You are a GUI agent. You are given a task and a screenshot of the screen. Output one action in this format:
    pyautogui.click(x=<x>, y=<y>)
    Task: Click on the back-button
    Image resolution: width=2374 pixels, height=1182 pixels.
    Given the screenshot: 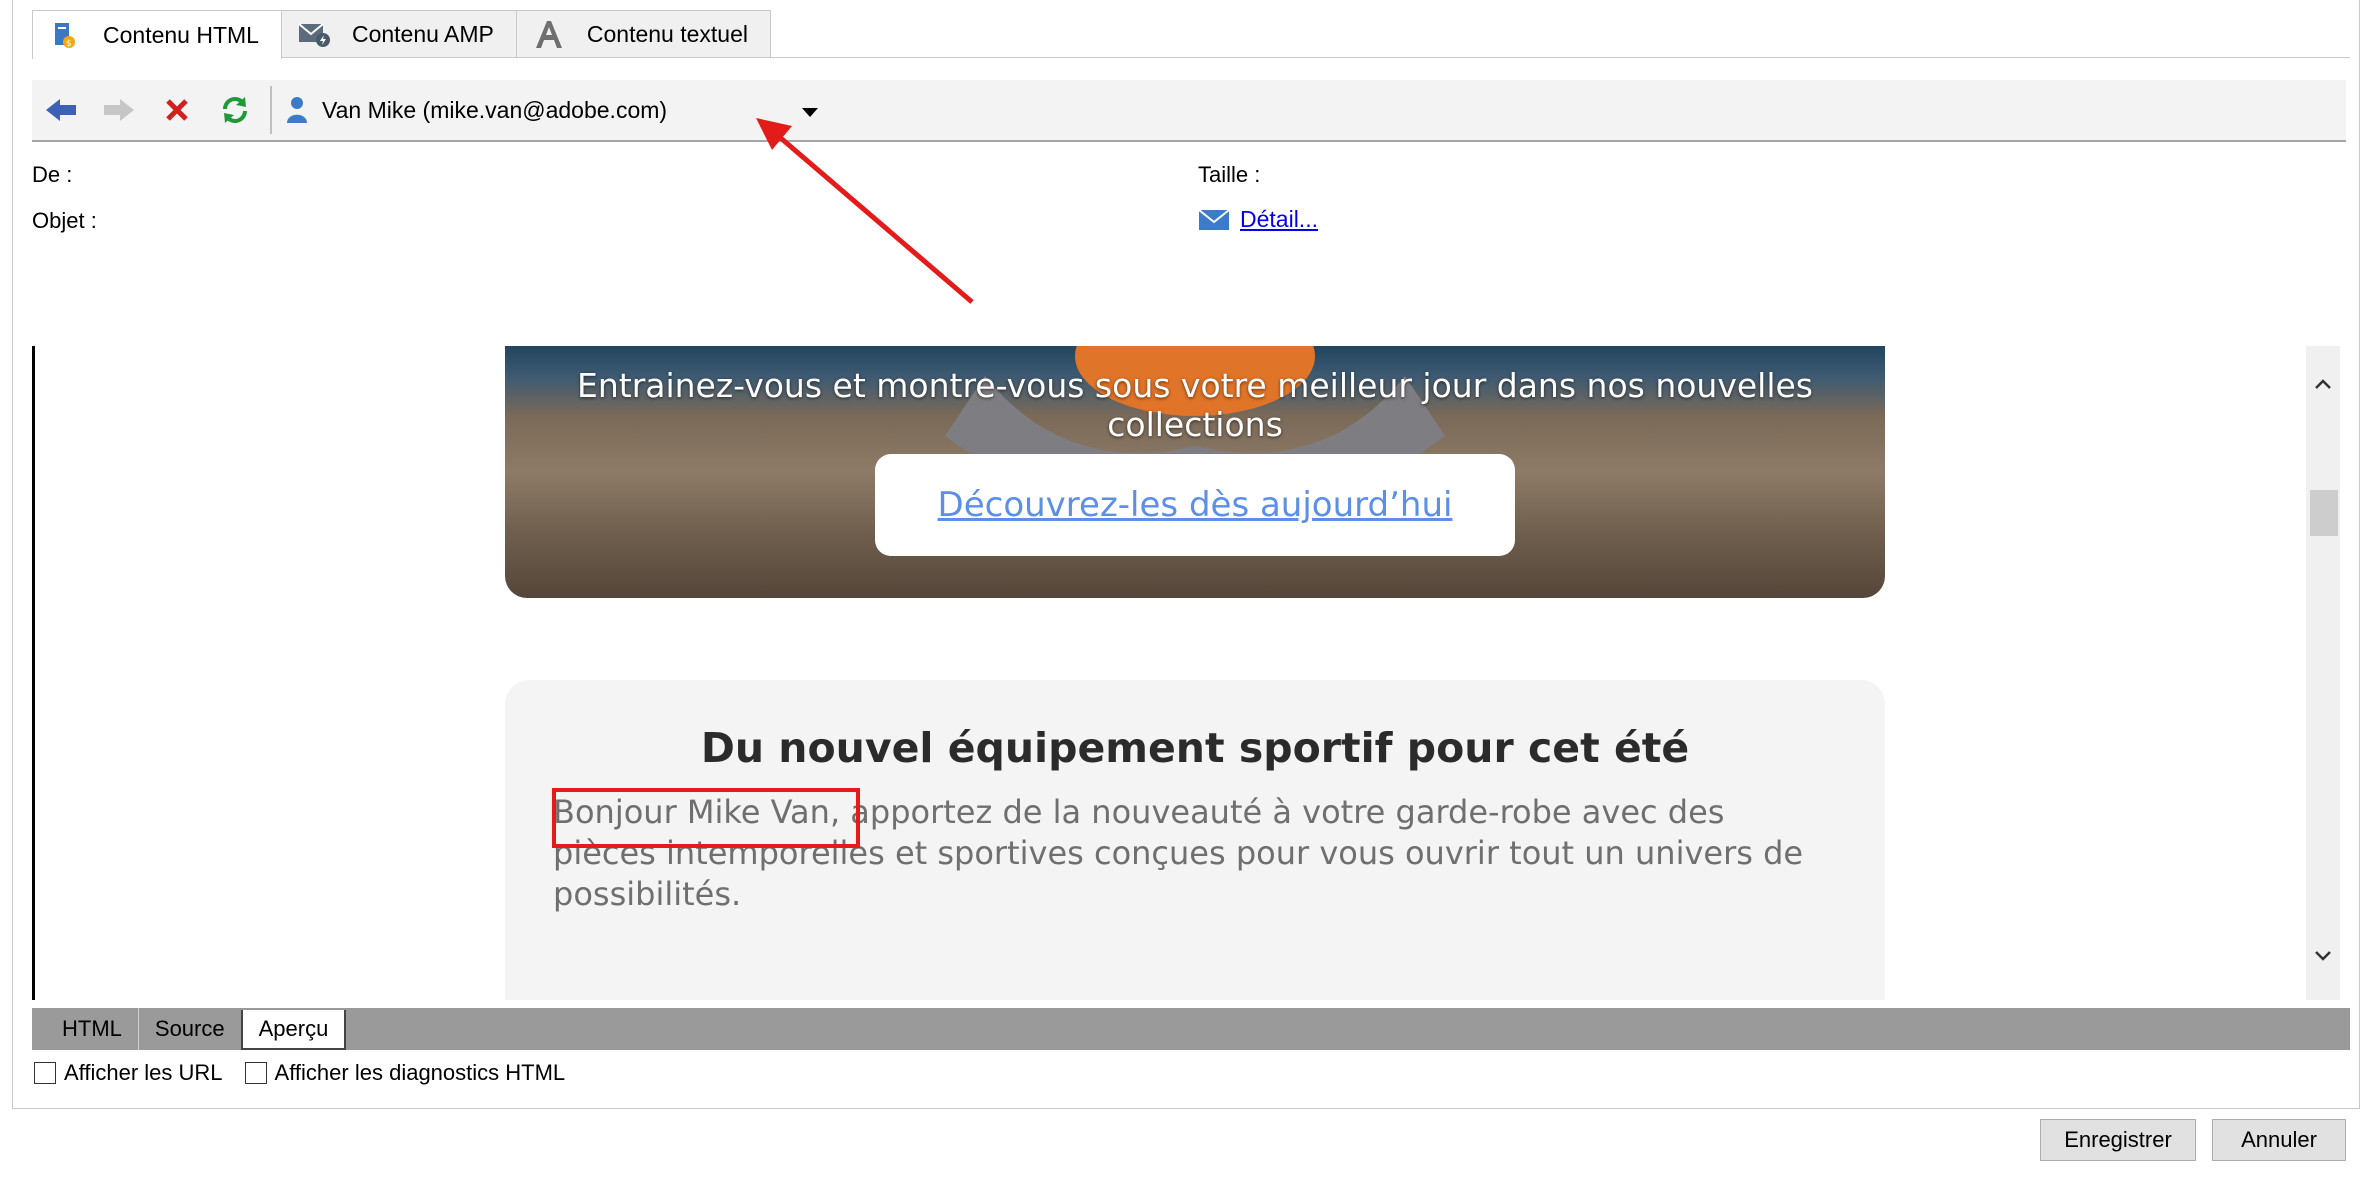 What is the action you would take?
    pyautogui.click(x=61, y=110)
    